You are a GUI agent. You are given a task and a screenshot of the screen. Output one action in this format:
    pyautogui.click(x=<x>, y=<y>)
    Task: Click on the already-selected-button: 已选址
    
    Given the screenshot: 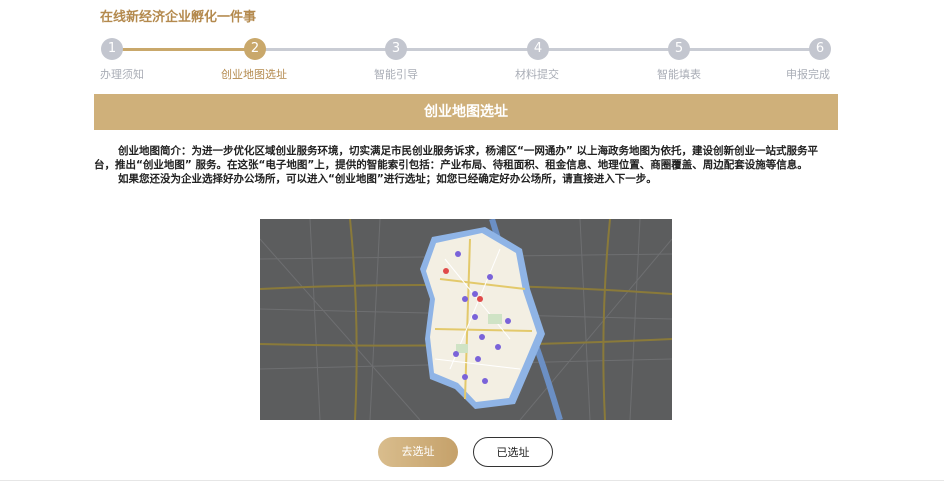 What is the action you would take?
    pyautogui.click(x=513, y=452)
    